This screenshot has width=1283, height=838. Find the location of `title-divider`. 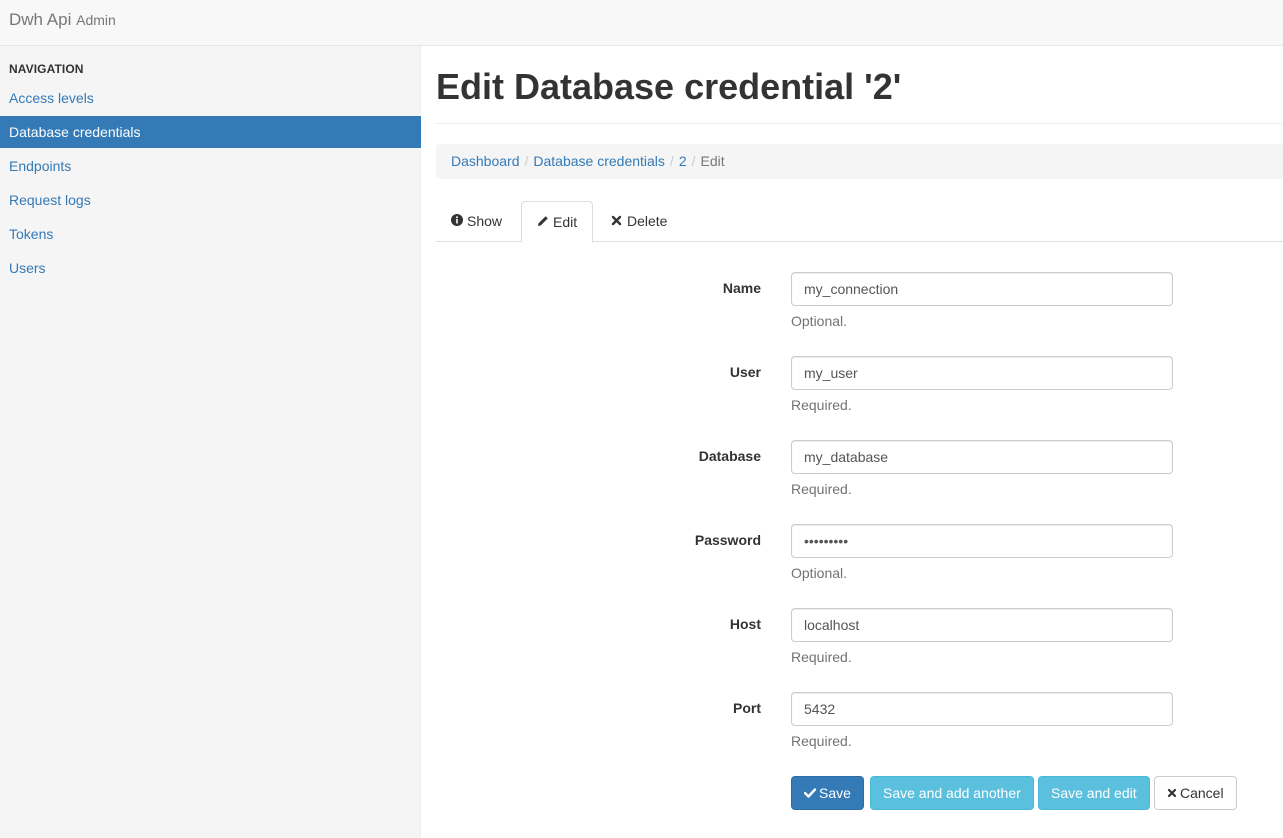

title-divider is located at coordinates (859, 123).